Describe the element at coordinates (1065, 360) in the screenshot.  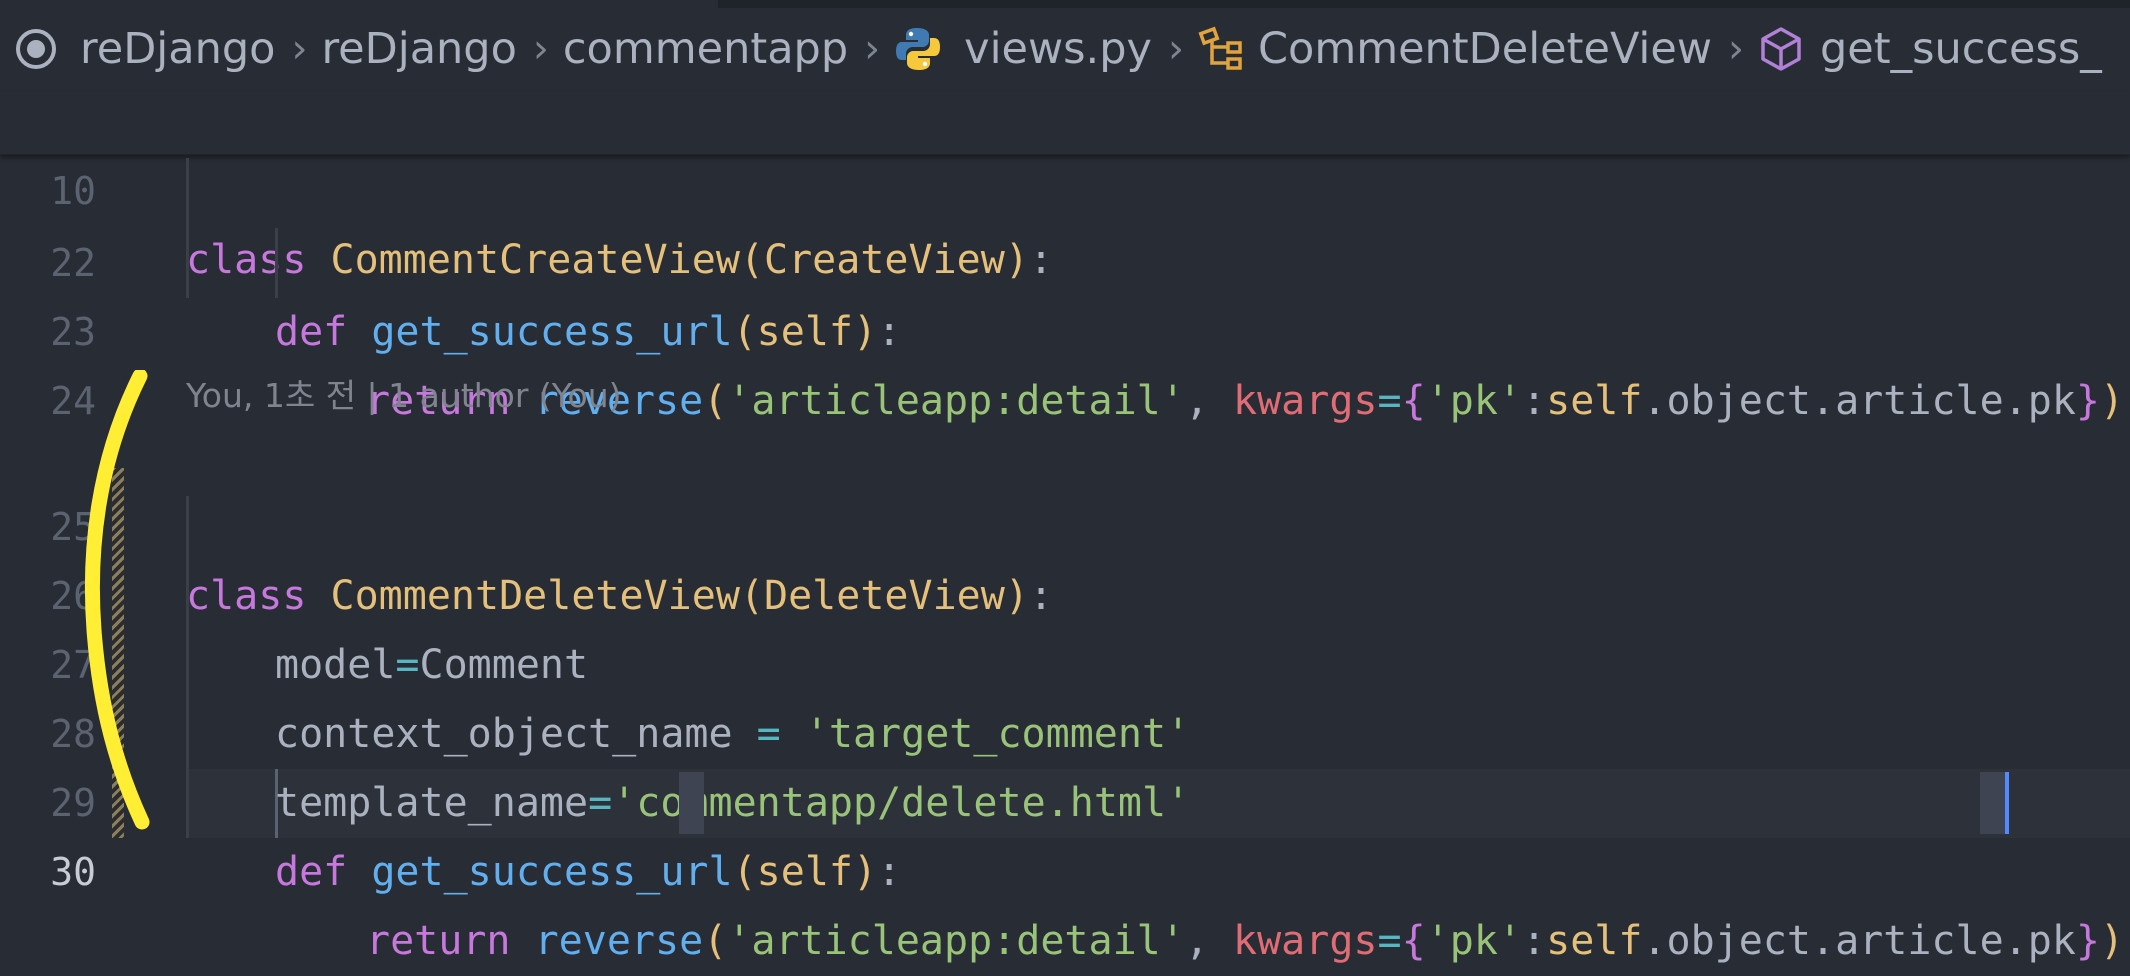
I see `code-line: 24` at that location.